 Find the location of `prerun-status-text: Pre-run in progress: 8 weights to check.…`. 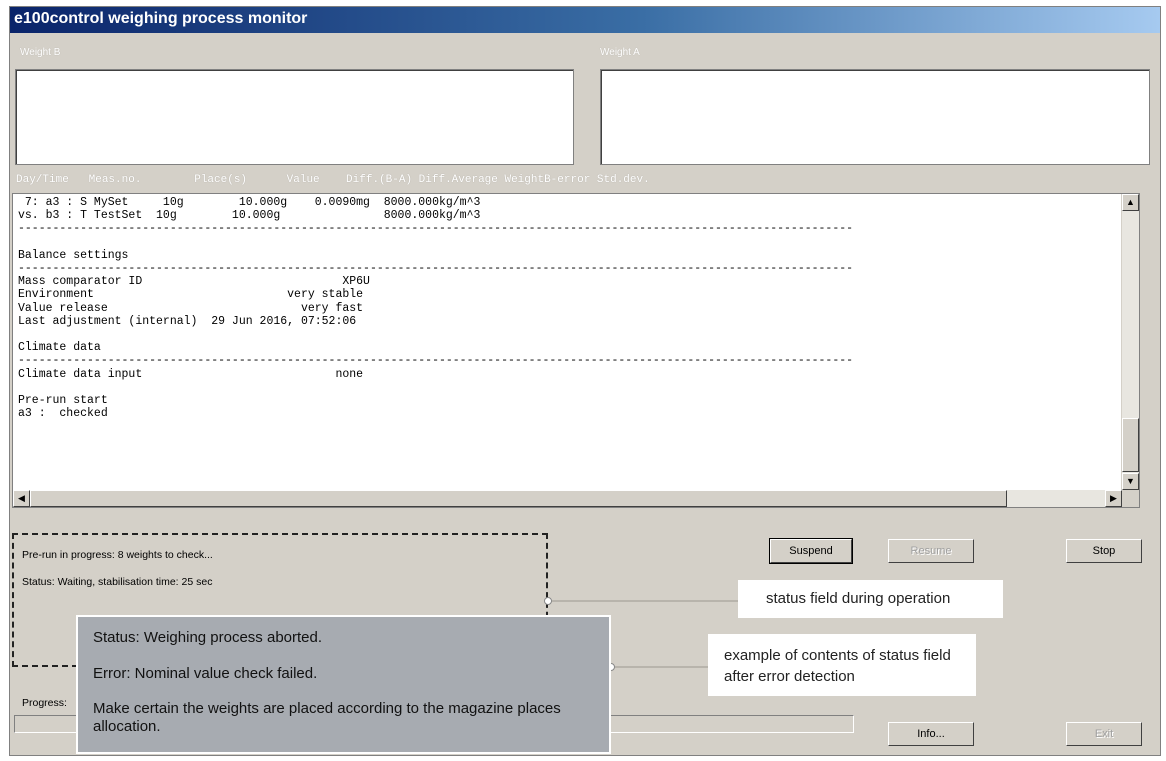

prerun-status-text: Pre-run in progress: 8 weights to check.… is located at coordinates (117, 555).